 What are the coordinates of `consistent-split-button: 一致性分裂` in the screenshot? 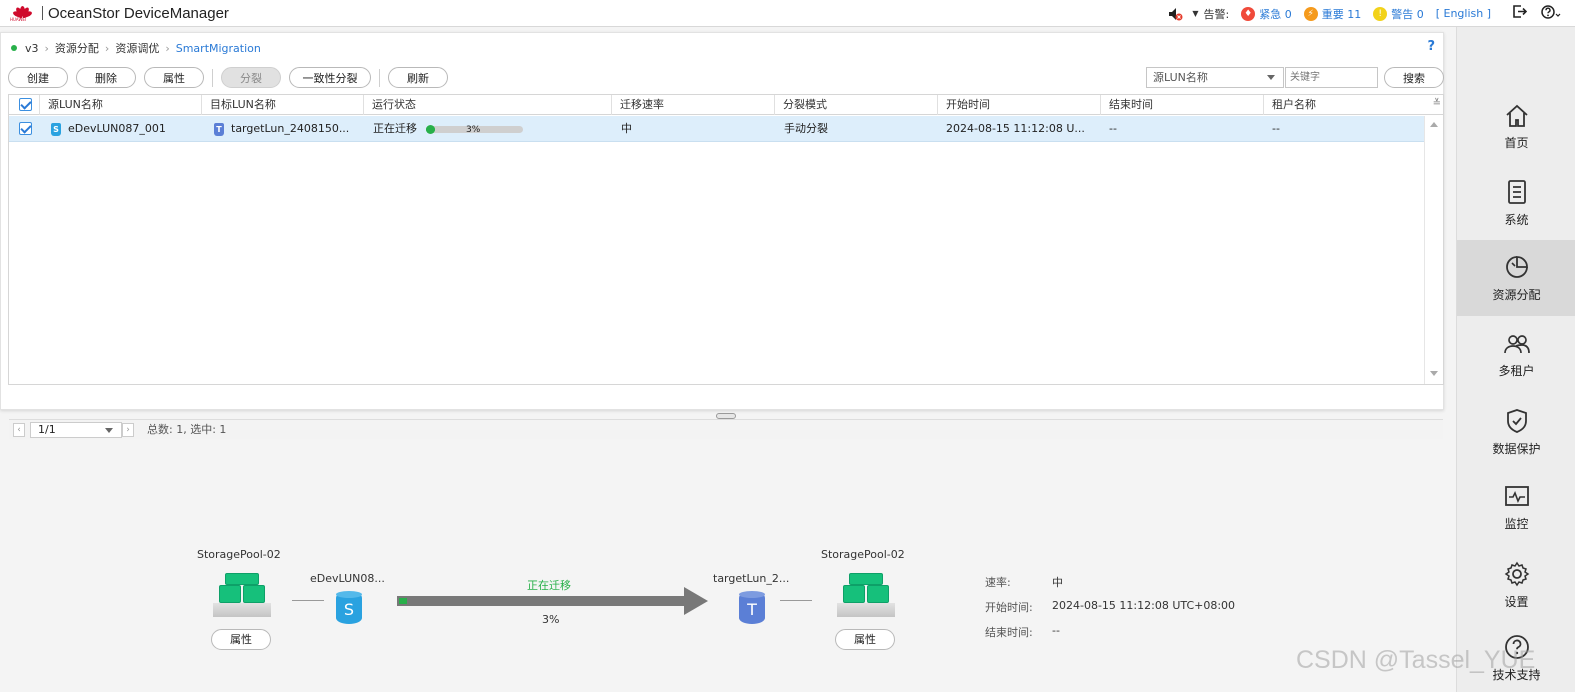 It's located at (330, 77).